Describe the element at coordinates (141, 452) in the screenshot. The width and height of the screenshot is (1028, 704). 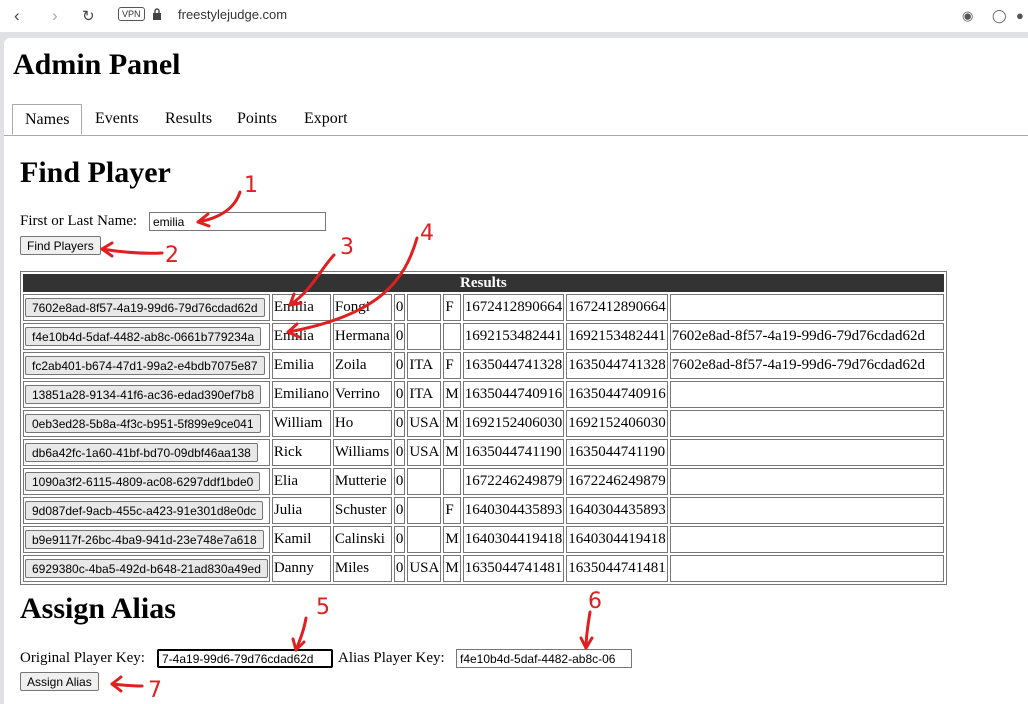
I see `player-key-button: db6a42fc-1a60-41bf-bd70-09dbf46aa138` at that location.